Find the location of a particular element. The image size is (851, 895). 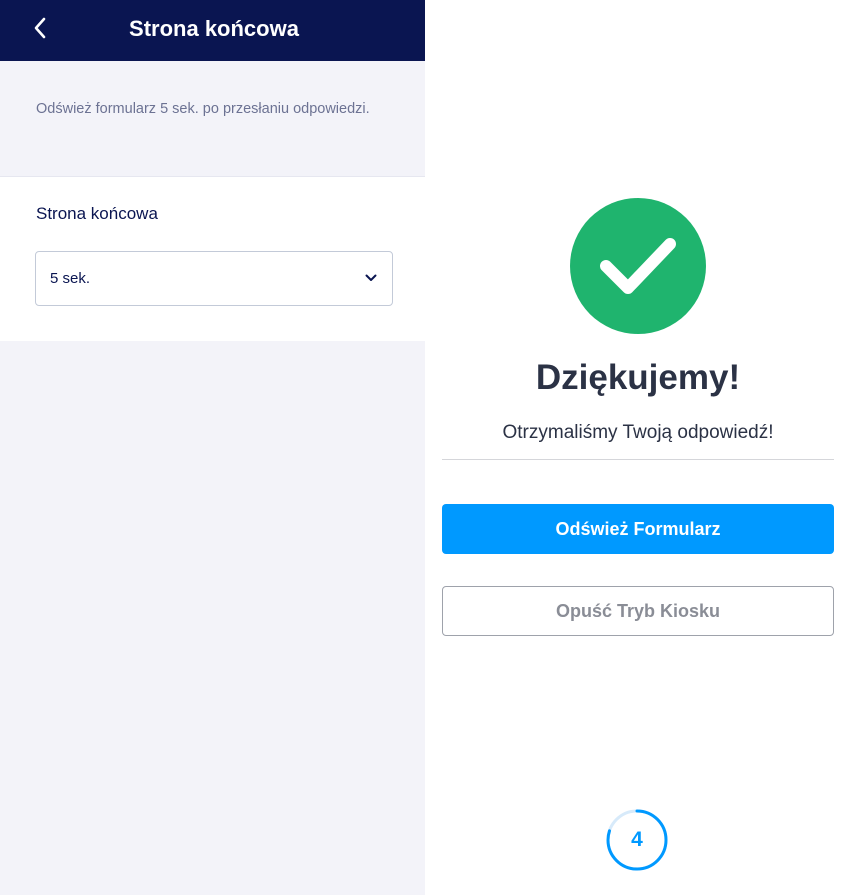

countdown-value: 4 is located at coordinates (637, 839).